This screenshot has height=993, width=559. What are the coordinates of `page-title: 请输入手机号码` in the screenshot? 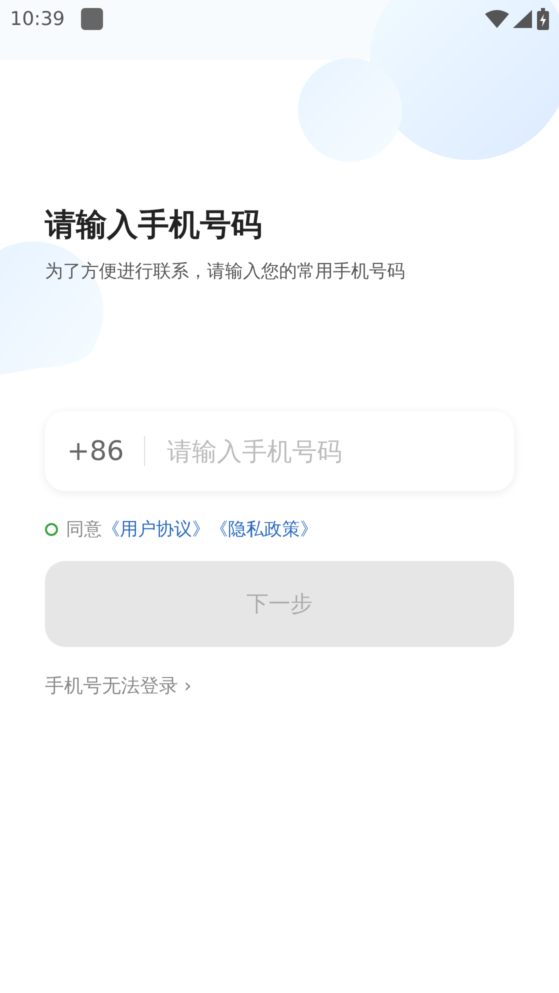 It's located at (154, 225).